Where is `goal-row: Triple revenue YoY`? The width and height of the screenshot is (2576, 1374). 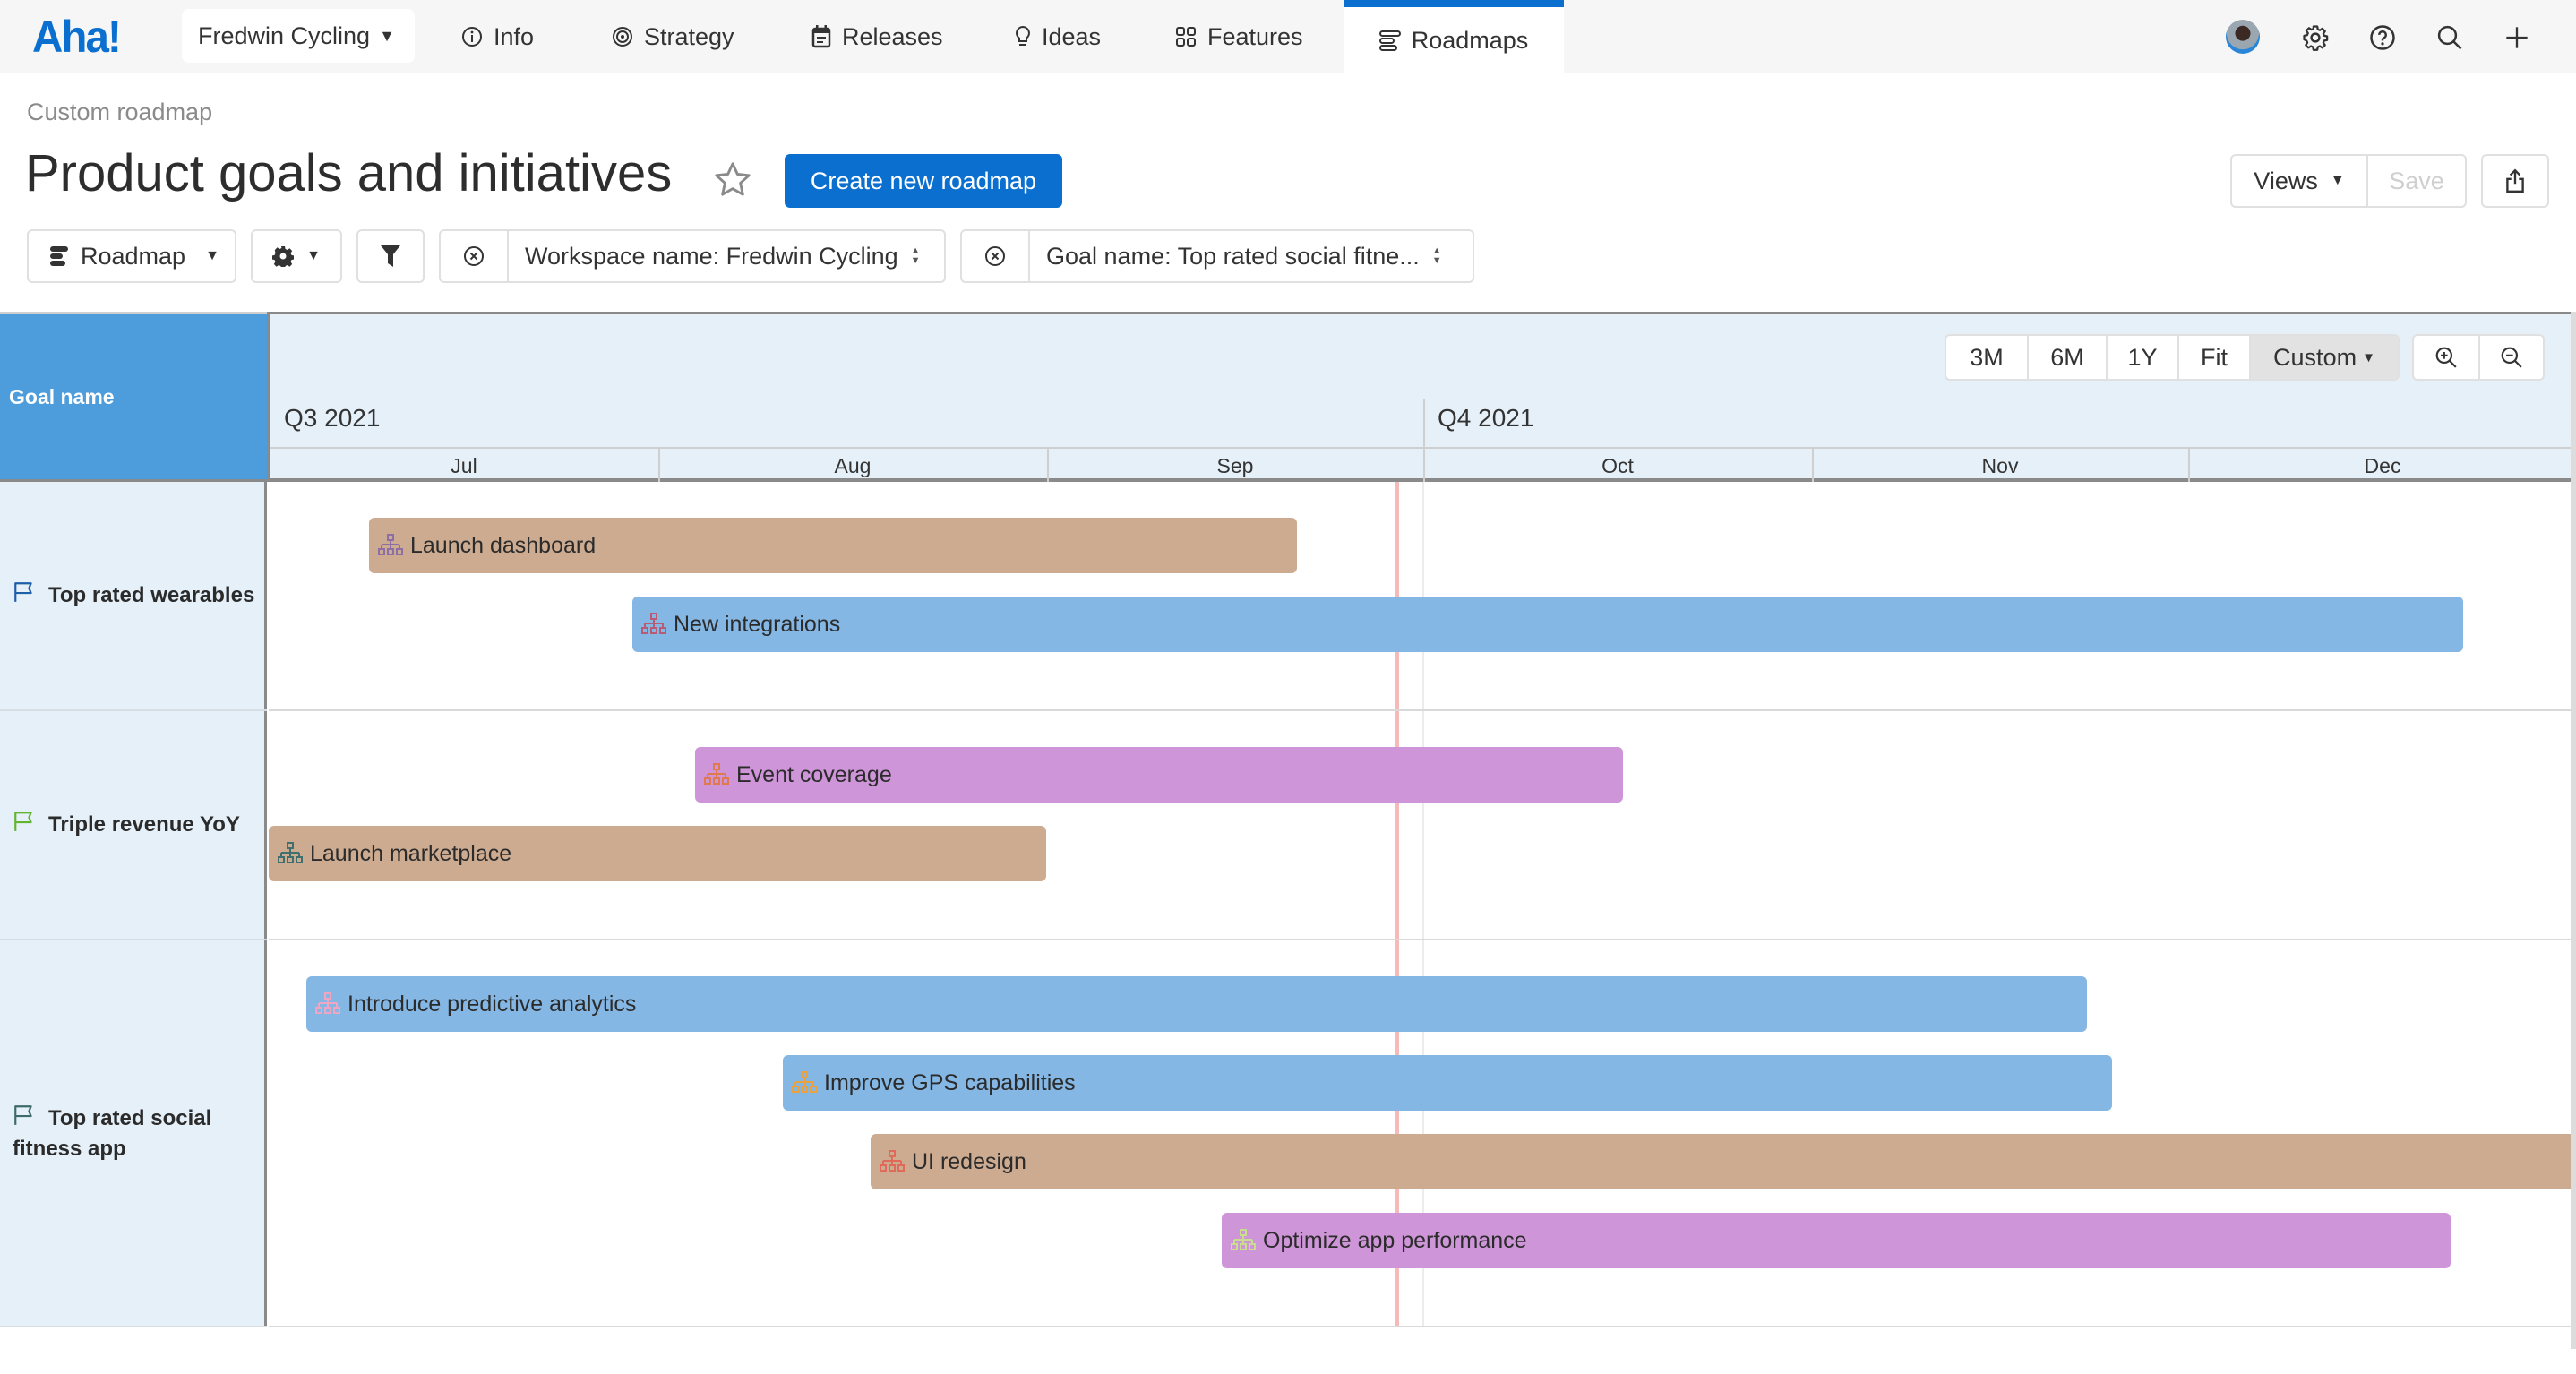 goal-row: Triple revenue YoY is located at coordinates (133, 825).